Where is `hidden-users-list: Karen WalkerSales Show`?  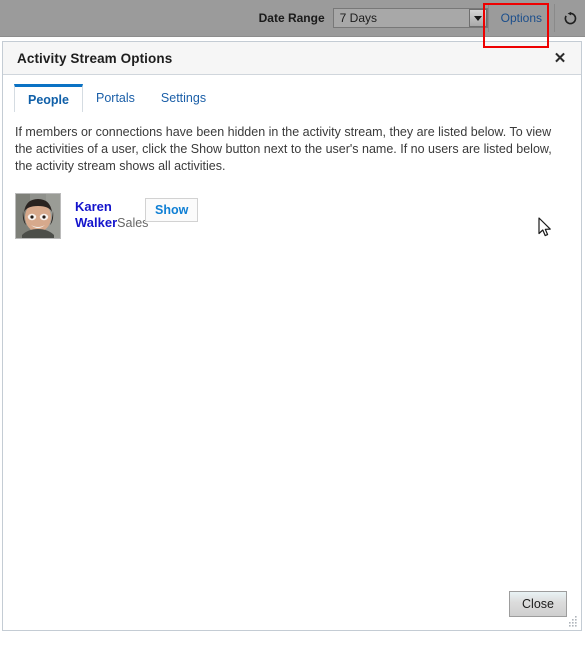 hidden-users-list: Karen WalkerSales Show is located at coordinates (292, 216).